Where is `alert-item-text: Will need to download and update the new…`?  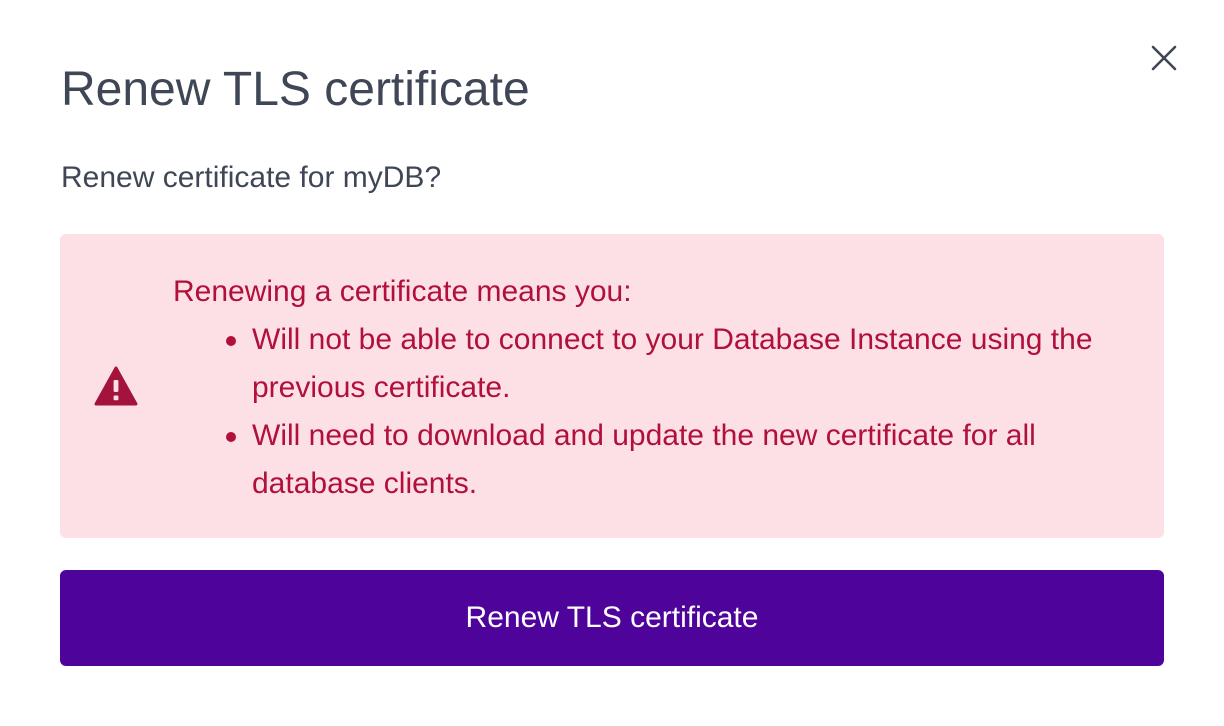
alert-item-text: Will need to download and update the new… is located at coordinates (644, 459).